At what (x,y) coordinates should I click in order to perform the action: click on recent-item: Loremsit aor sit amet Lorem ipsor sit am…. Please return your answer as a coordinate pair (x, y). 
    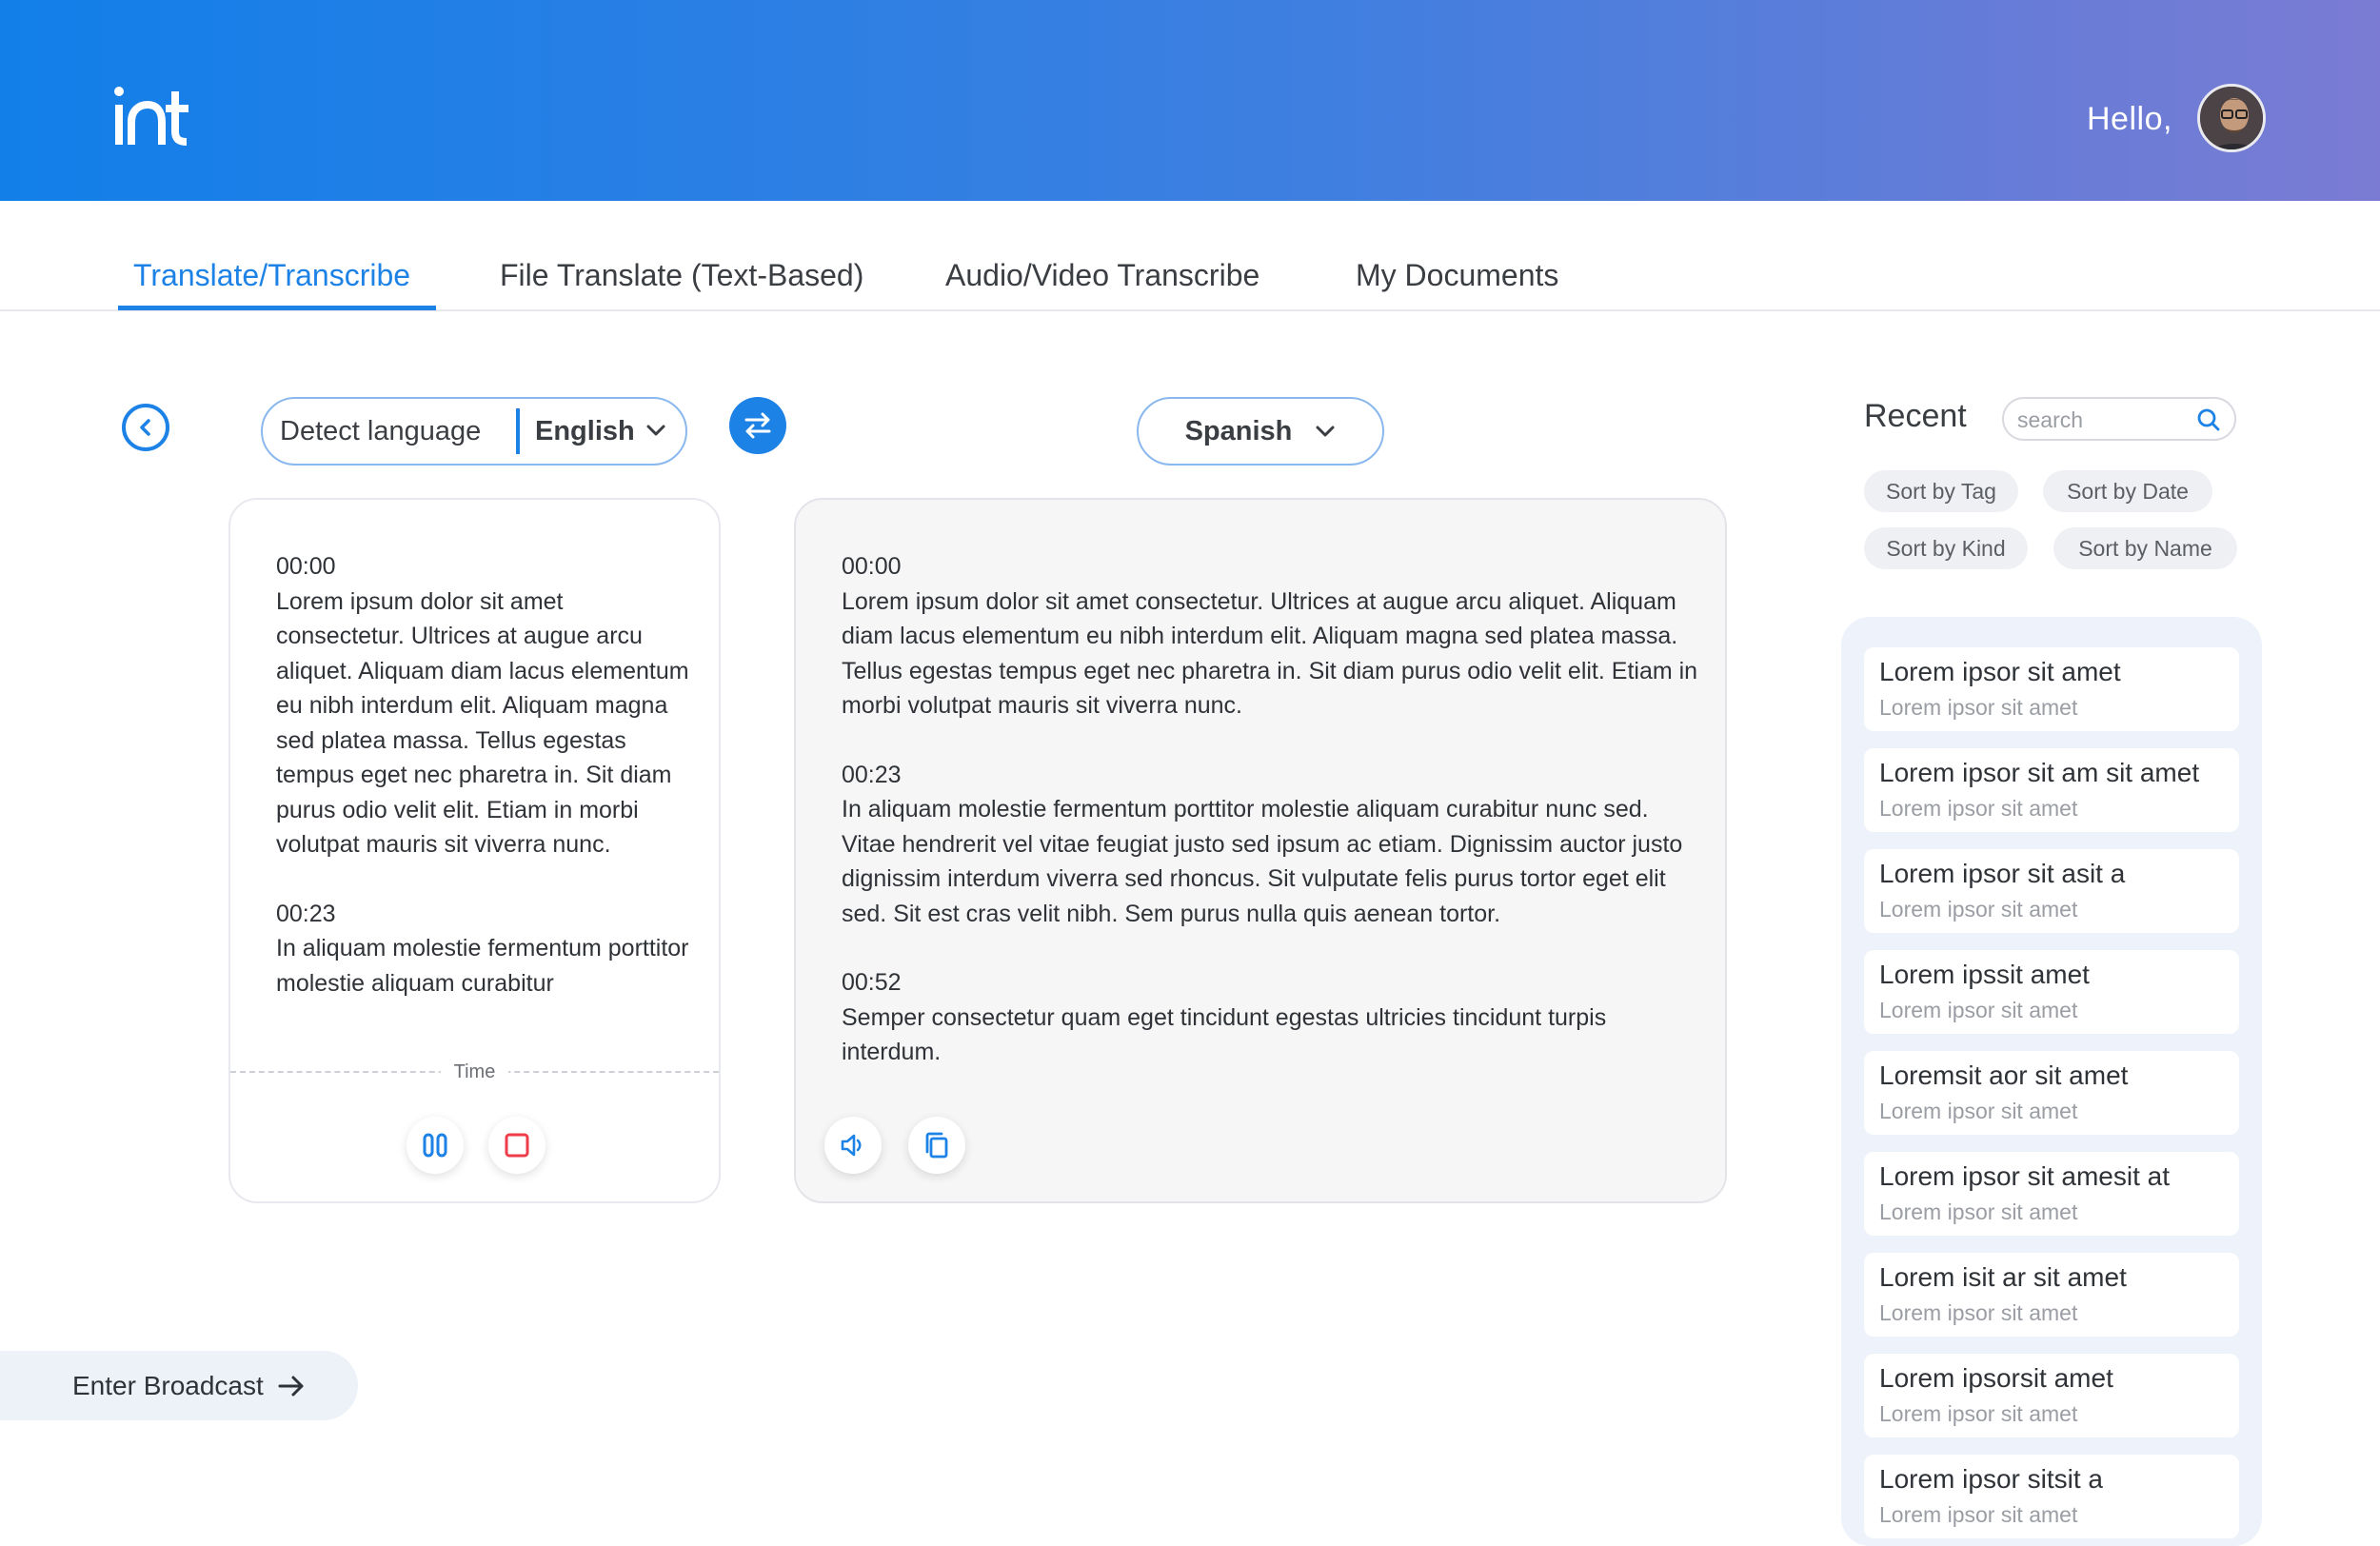
    Looking at the image, I should click on (2051, 1093).